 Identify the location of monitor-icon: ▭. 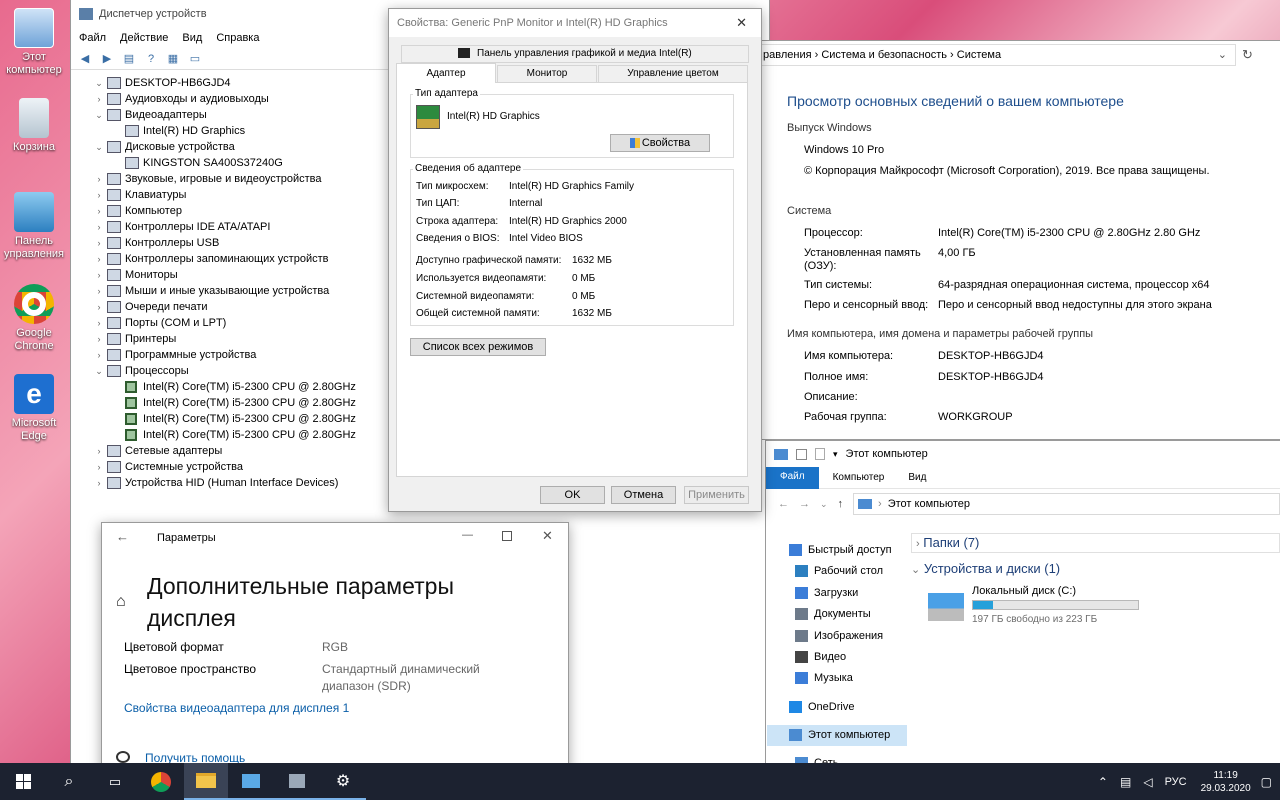
(195, 59).